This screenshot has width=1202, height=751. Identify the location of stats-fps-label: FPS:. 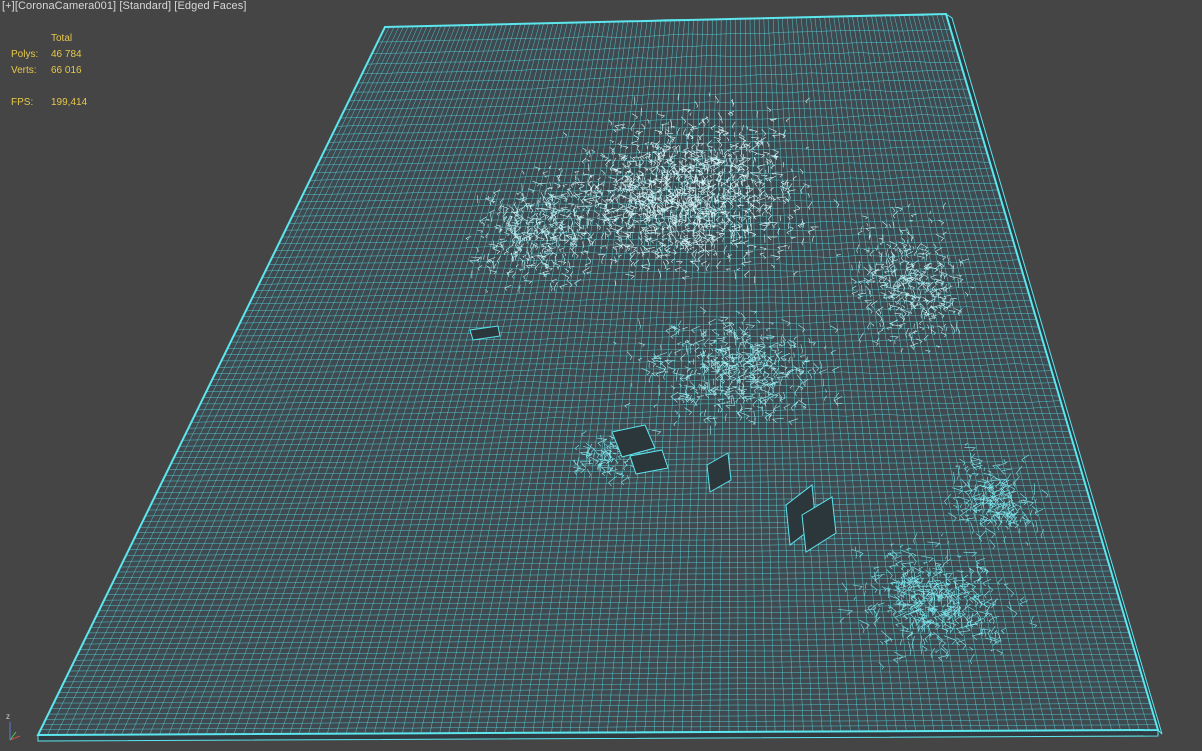
(22, 102).